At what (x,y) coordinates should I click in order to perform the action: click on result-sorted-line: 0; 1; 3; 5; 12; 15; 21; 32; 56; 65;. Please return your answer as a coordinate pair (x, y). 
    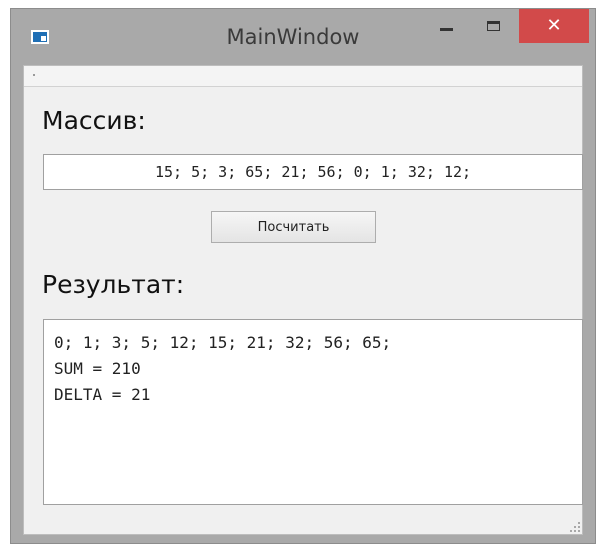
    Looking at the image, I should click on (223, 342).